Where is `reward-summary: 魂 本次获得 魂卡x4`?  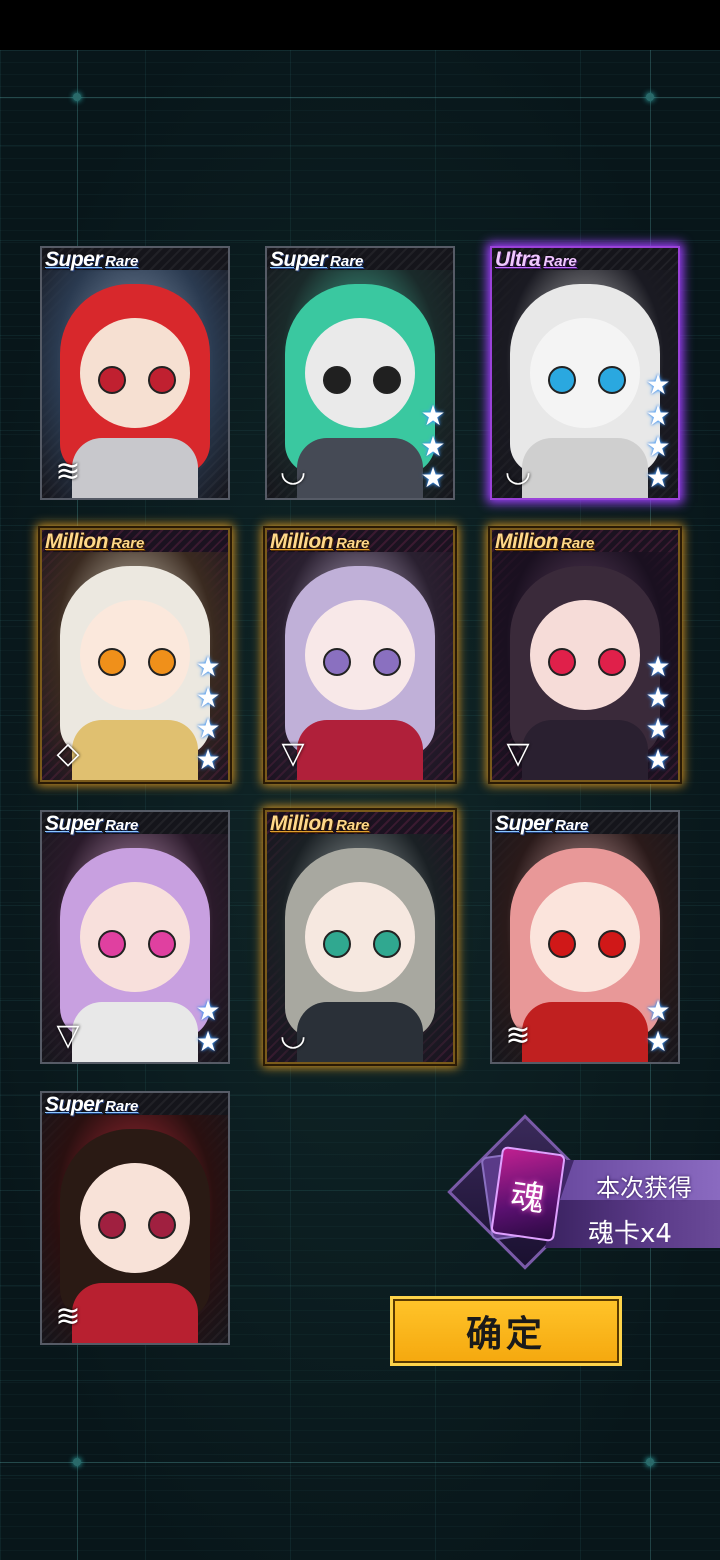
reward-summary: 魂 本次获得 魂卡x4 is located at coordinates (583, 1192).